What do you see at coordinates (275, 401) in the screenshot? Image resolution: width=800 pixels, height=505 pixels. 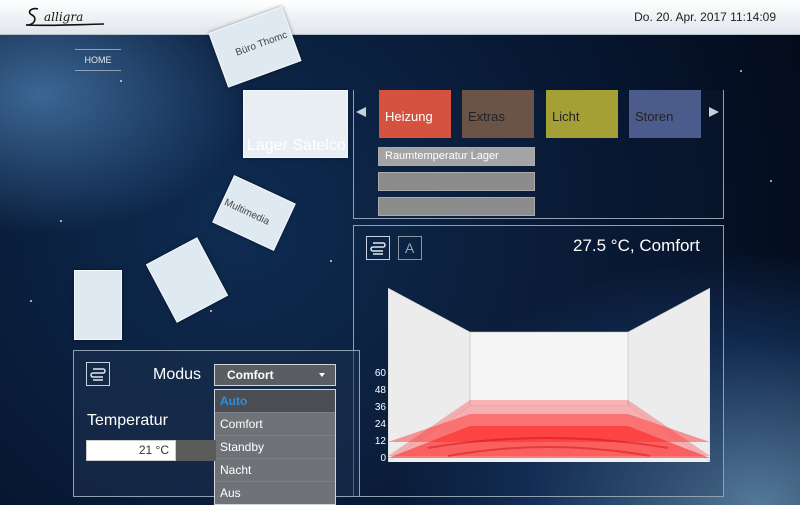 I see `modus-option-auto: Auto` at bounding box center [275, 401].